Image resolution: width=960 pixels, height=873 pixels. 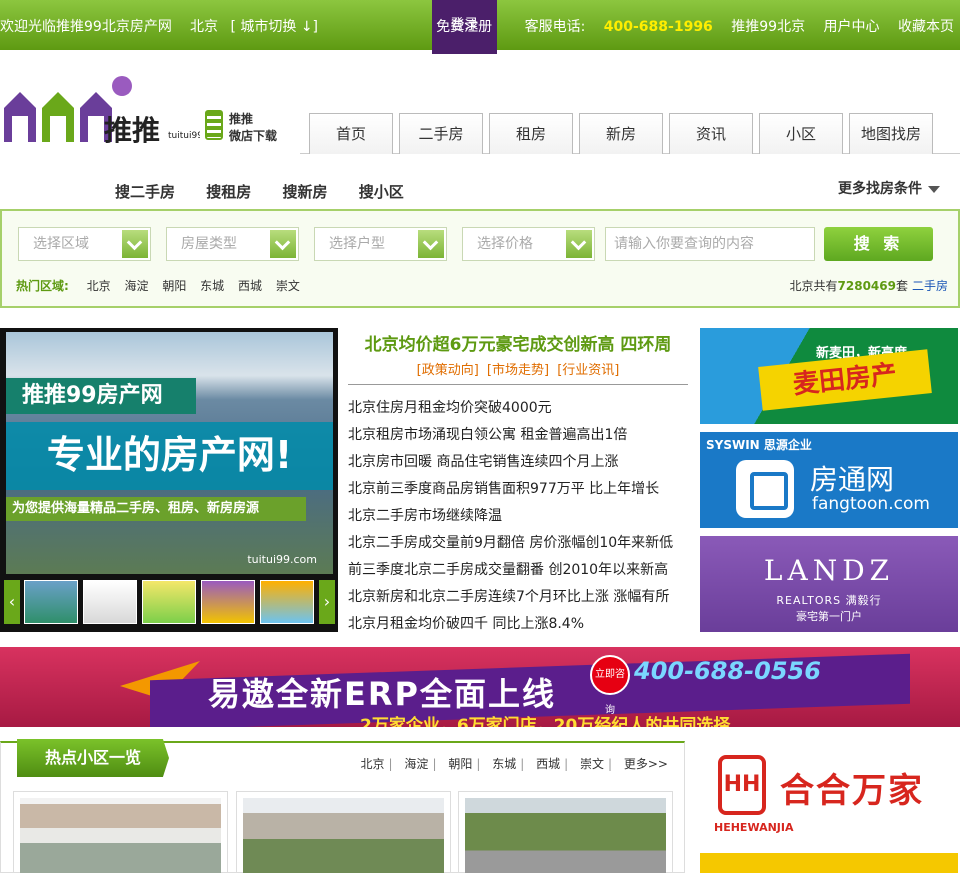 I want to click on search-tab-rent: 搜租房, so click(x=228, y=192).